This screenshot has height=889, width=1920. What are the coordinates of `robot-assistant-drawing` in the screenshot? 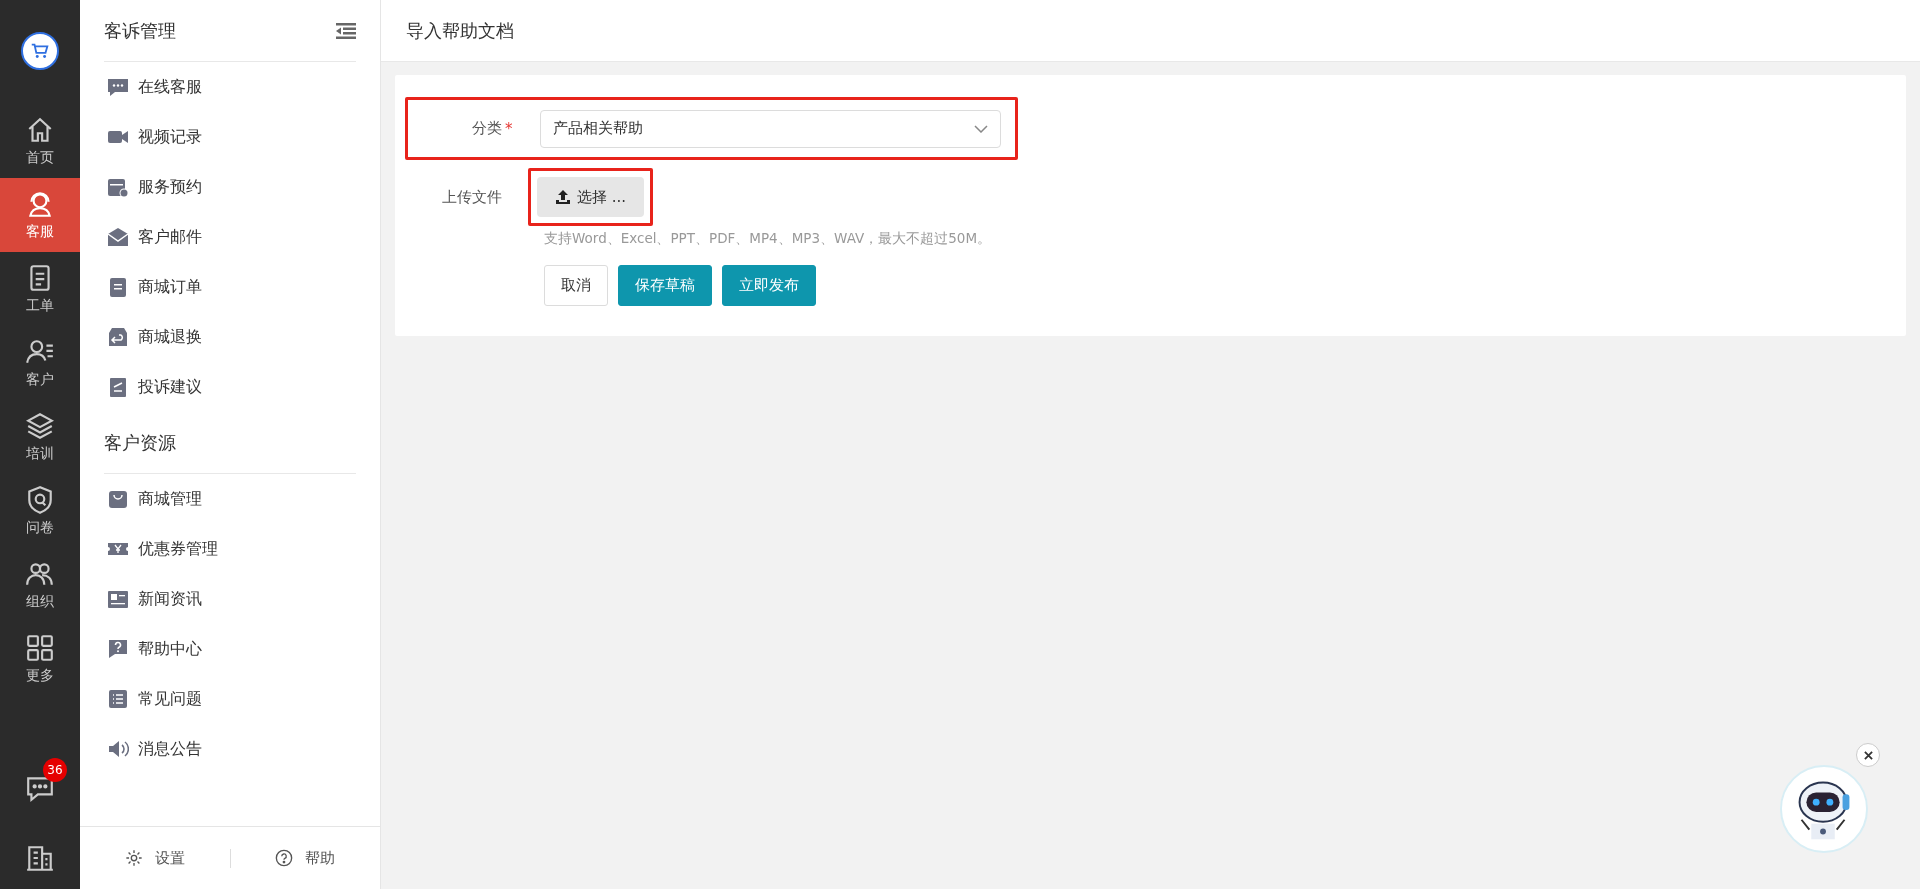 It's located at (1824, 809).